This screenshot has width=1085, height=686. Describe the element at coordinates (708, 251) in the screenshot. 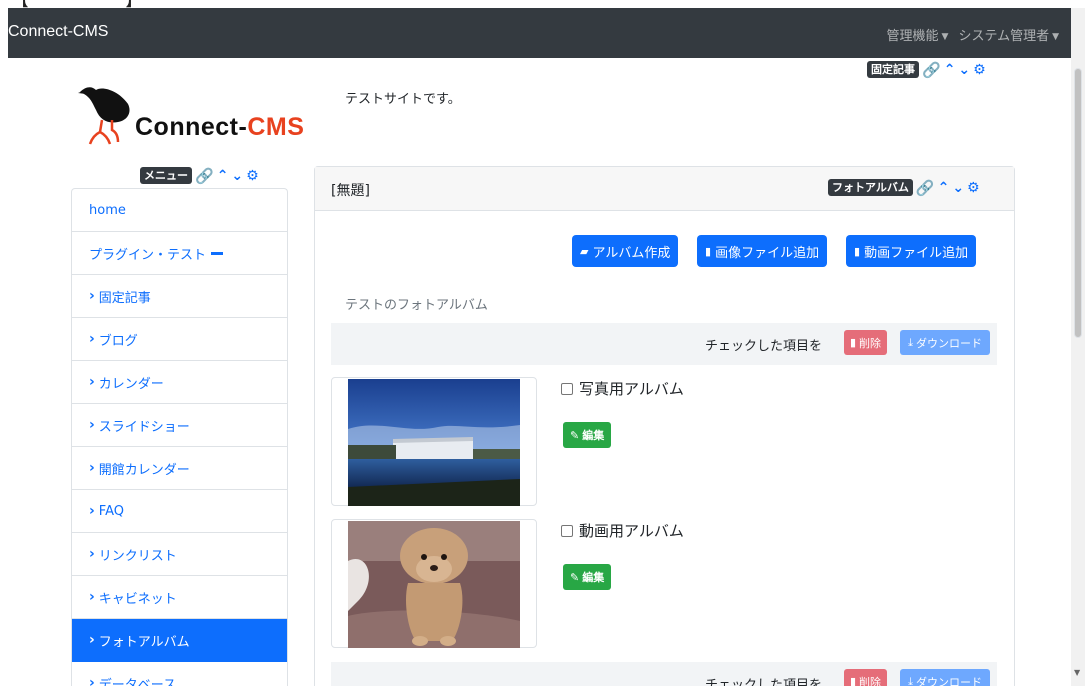

I see `file-plus-icon: ▮` at that location.